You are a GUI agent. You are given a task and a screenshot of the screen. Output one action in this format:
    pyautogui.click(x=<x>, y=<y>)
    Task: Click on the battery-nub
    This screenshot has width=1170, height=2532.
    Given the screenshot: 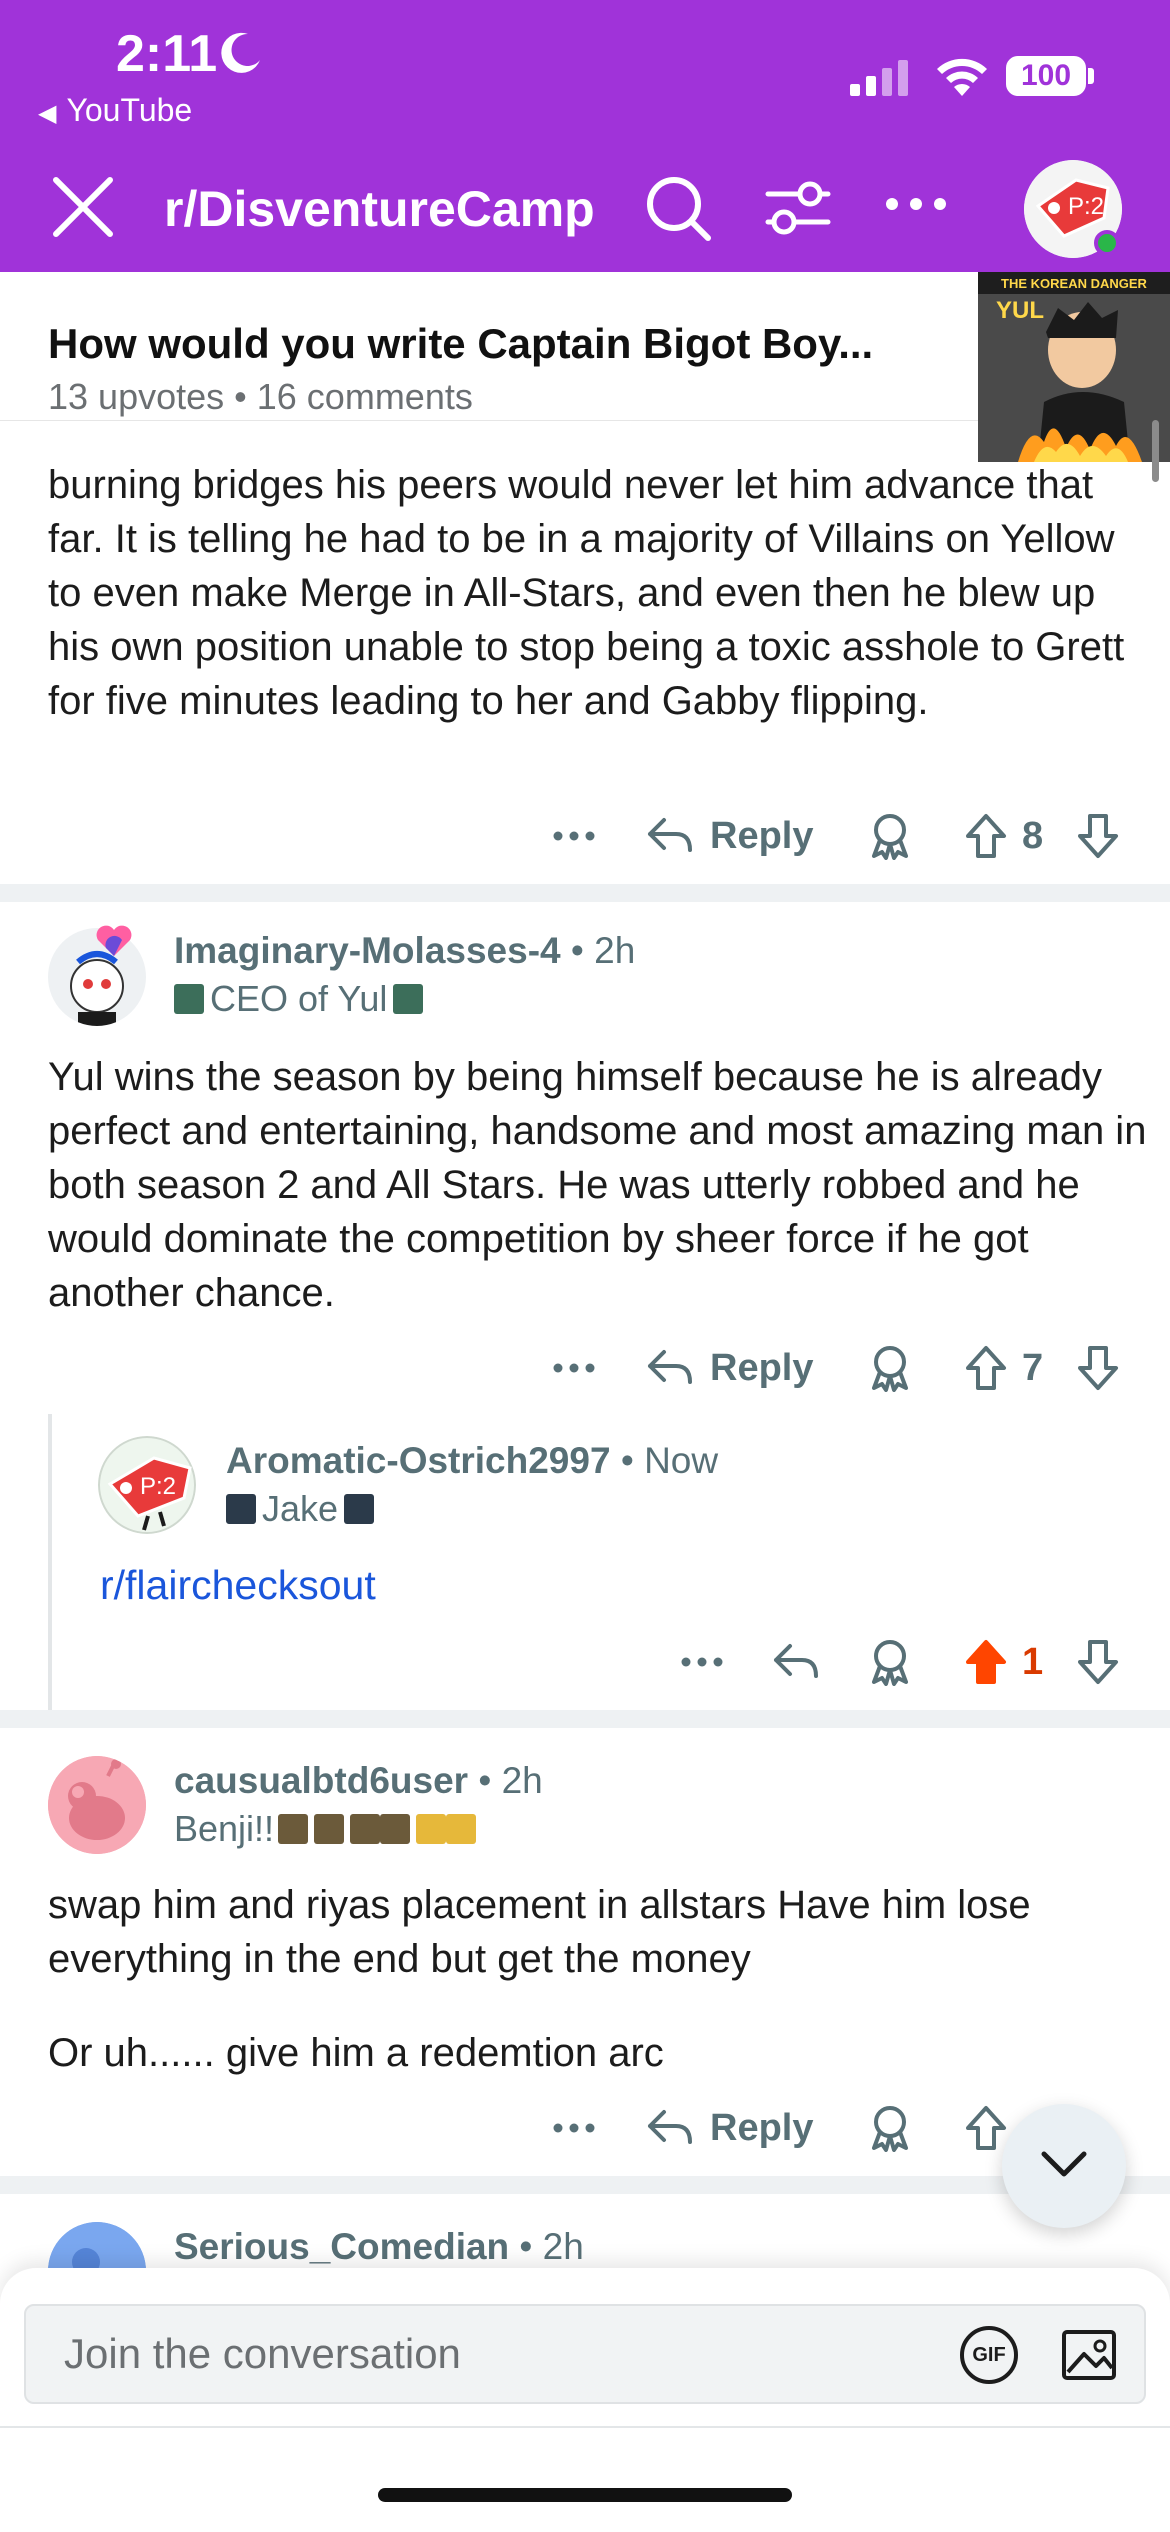 What is the action you would take?
    pyautogui.click(x=1091, y=76)
    